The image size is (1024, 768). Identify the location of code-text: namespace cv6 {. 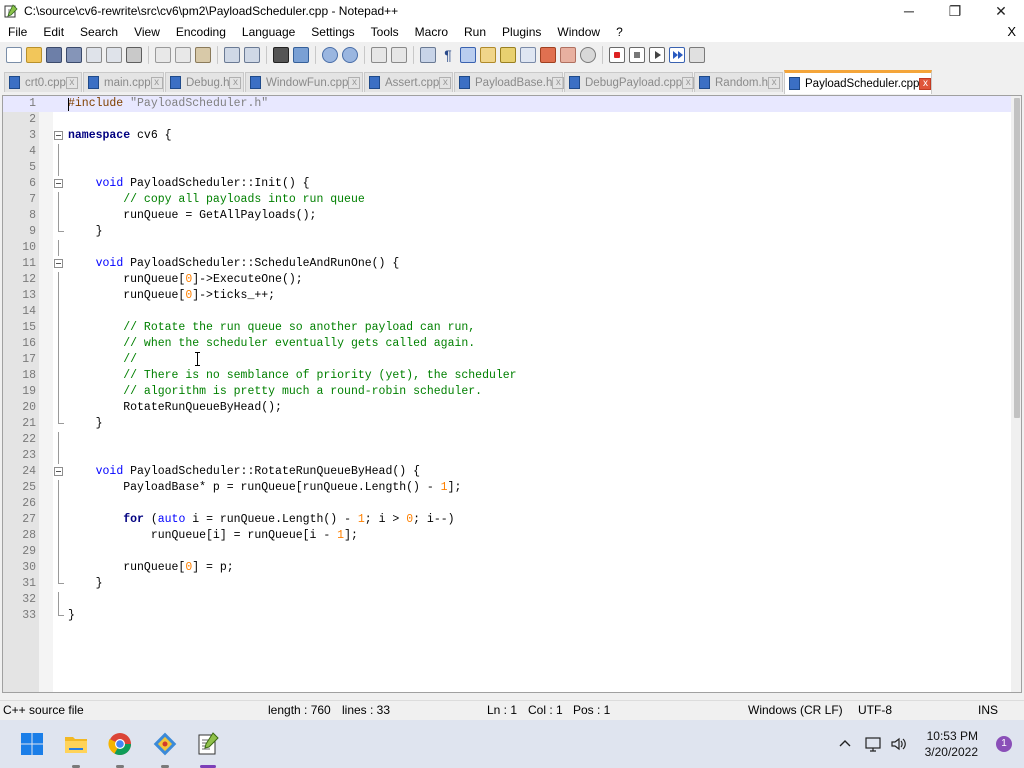
(120, 136).